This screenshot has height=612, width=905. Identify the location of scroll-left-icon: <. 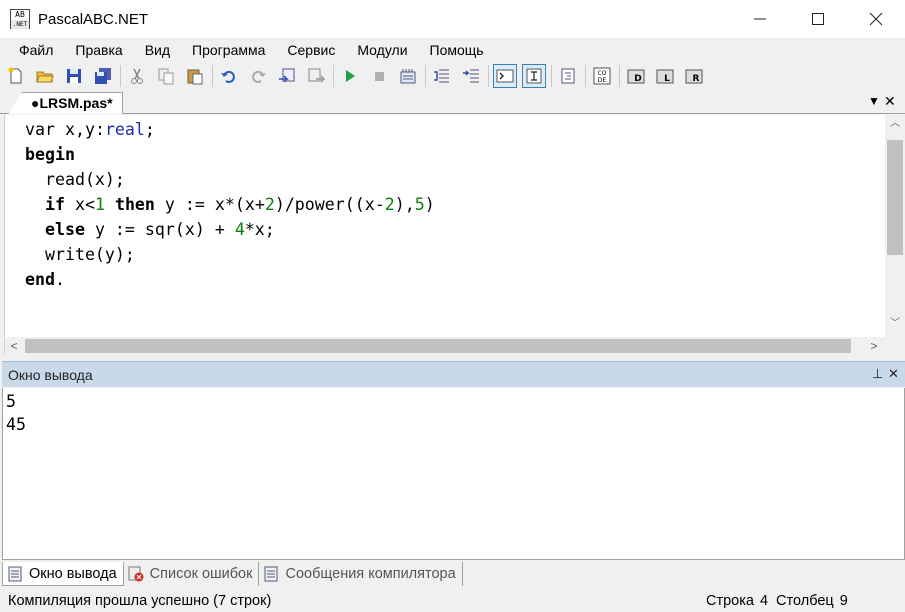
(14, 346).